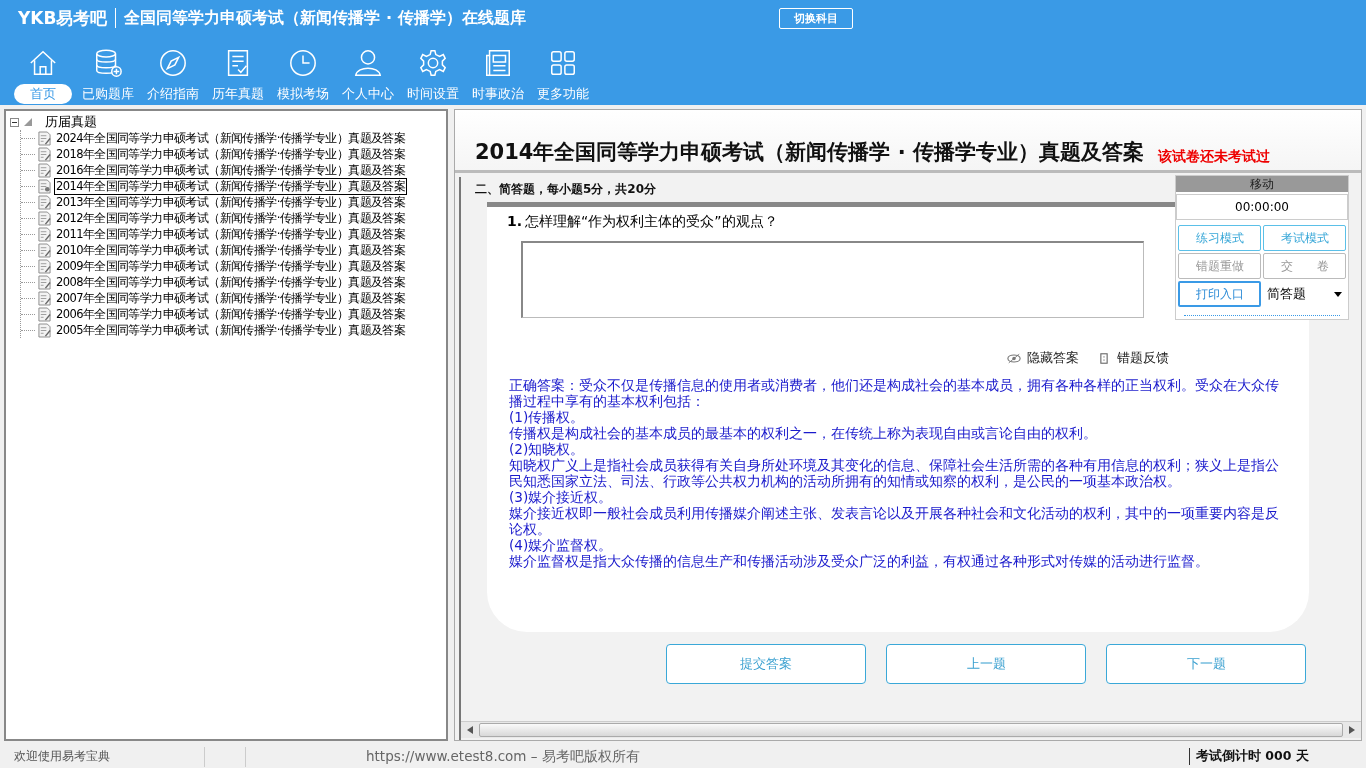  I want to click on report-icon, so click(1104, 358).